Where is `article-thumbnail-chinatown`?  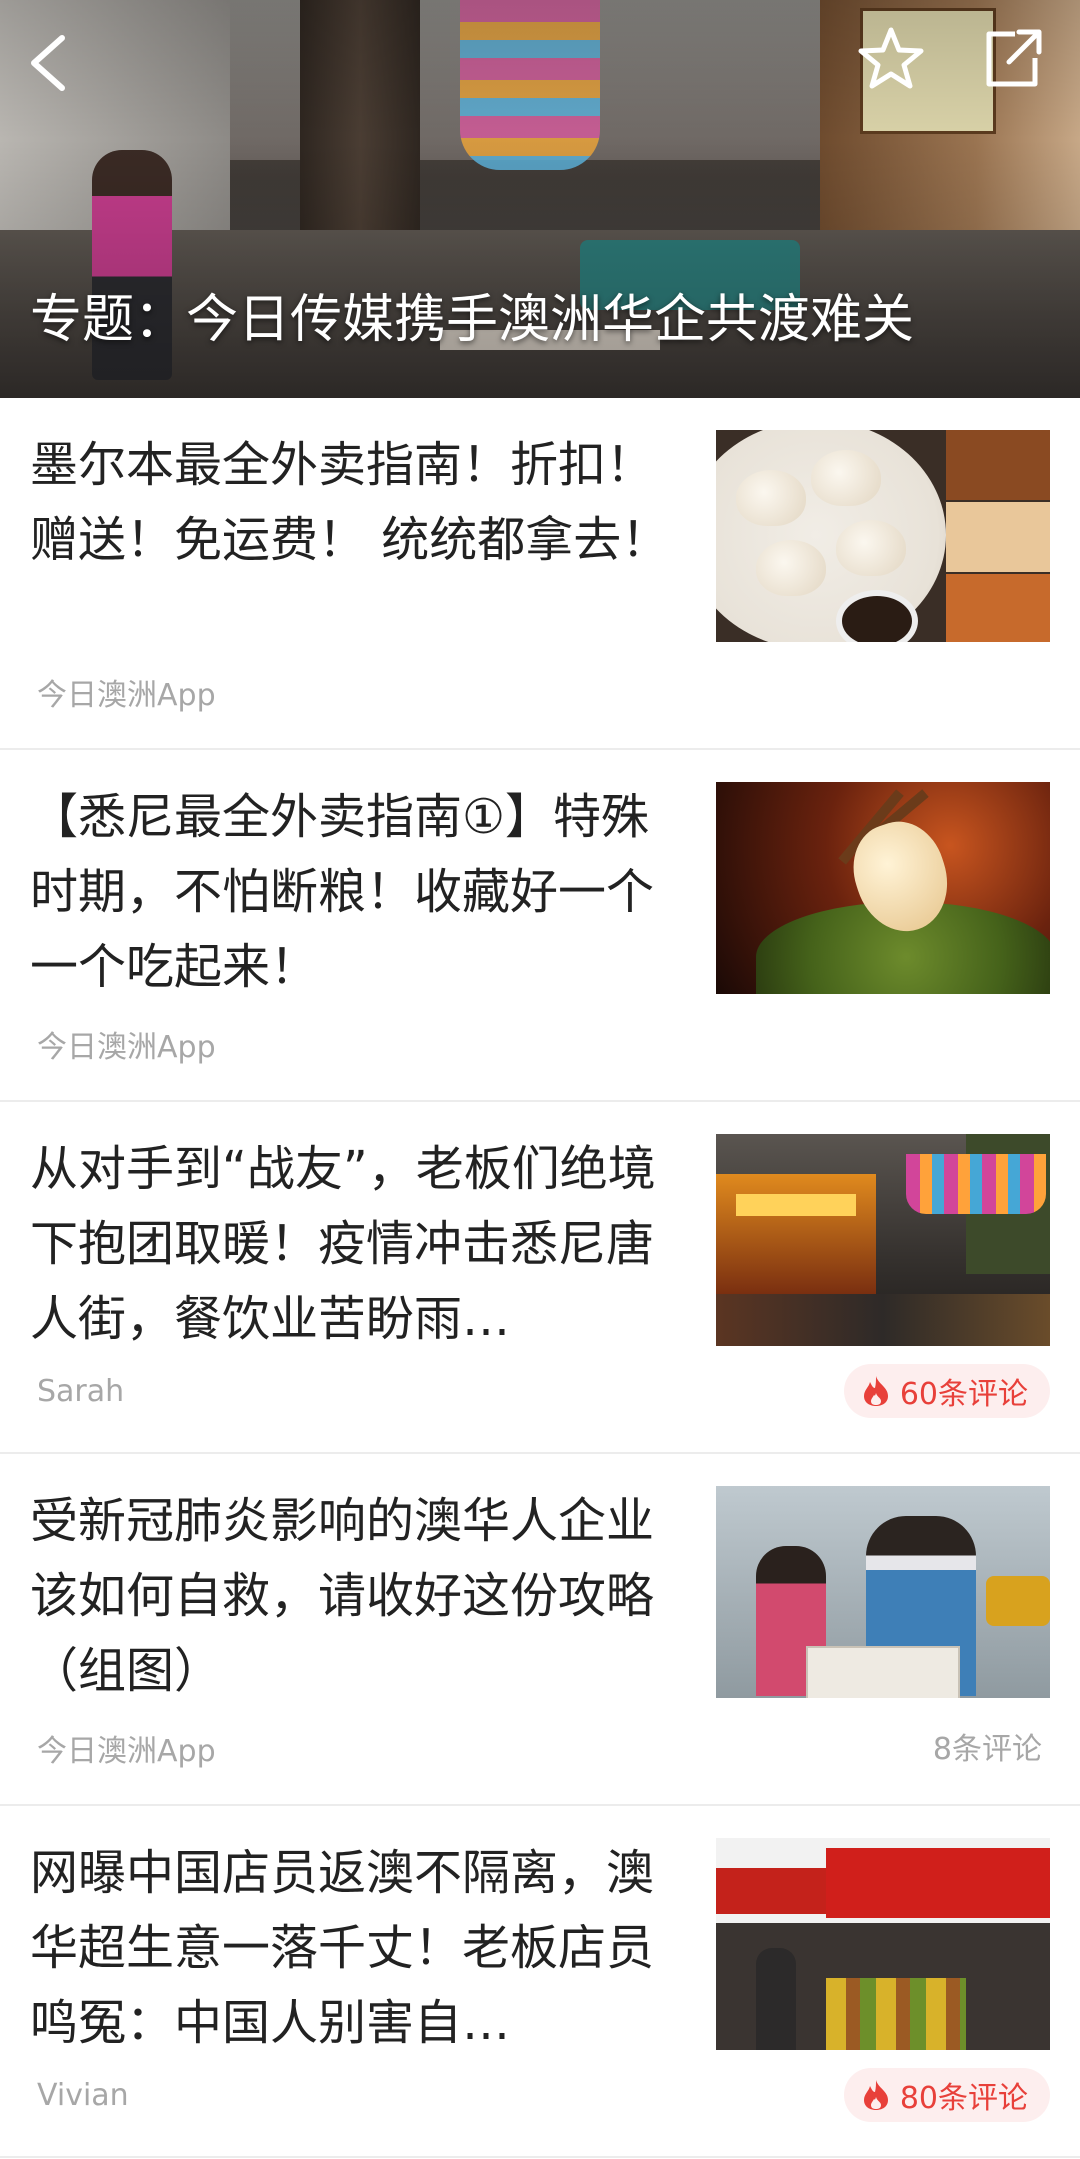 article-thumbnail-chinatown is located at coordinates (883, 1240).